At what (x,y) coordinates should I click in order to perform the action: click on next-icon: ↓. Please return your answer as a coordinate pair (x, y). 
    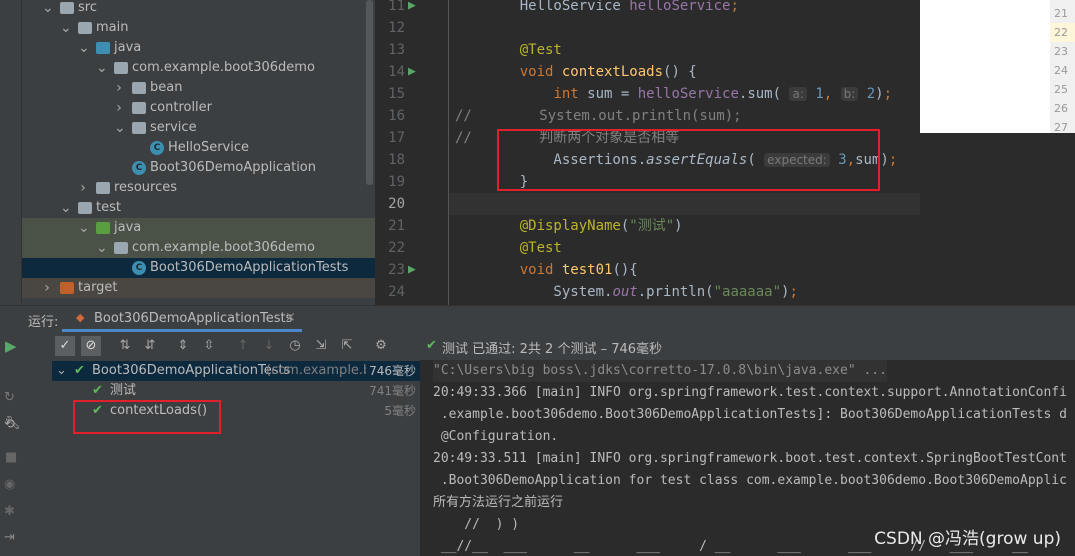
    Looking at the image, I should click on (269, 346).